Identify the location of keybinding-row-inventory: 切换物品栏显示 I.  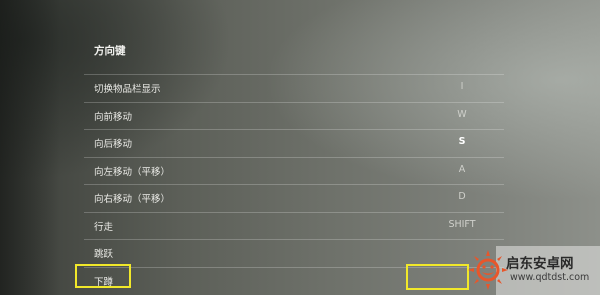
(294, 88).